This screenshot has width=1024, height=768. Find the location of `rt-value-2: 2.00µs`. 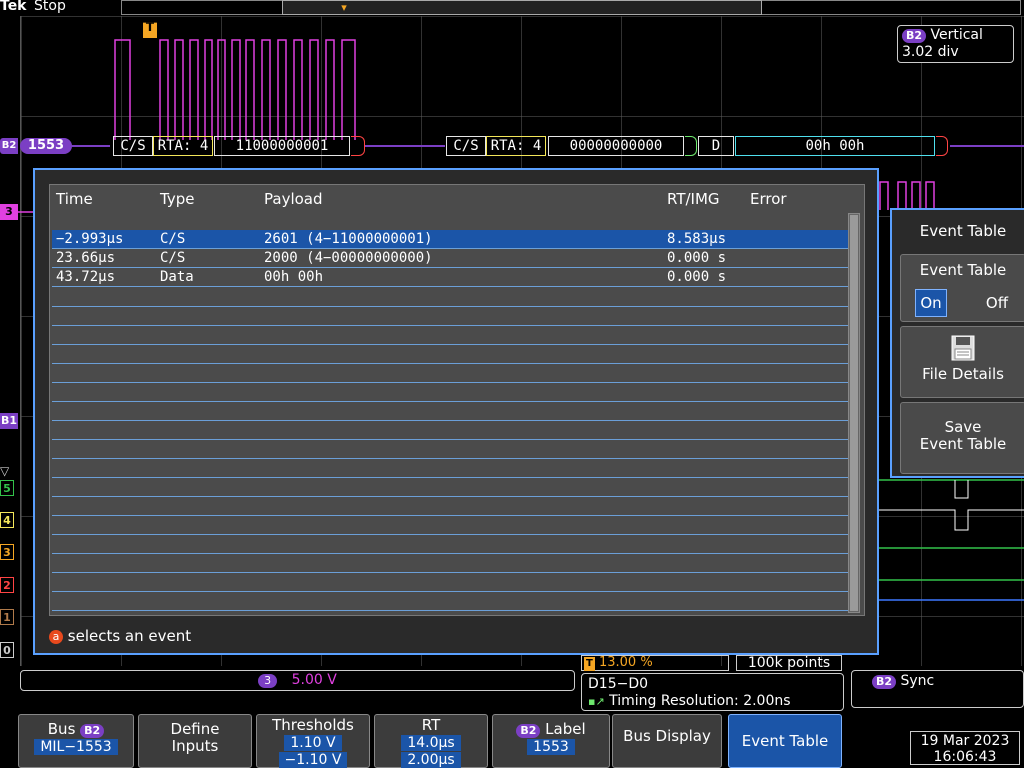

rt-value-2: 2.00µs is located at coordinates (431, 760).